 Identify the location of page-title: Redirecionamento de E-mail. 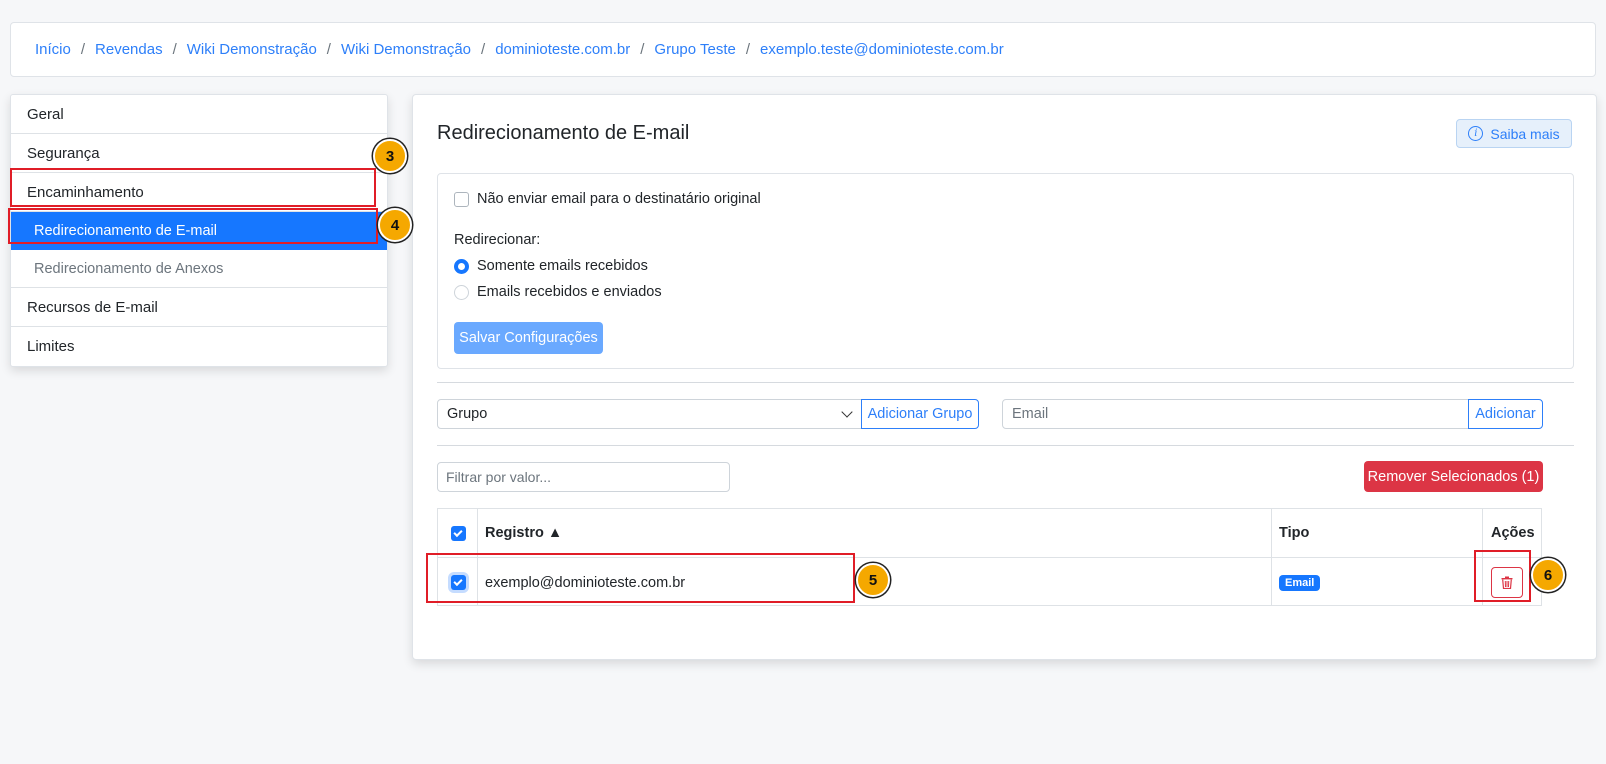
(563, 133).